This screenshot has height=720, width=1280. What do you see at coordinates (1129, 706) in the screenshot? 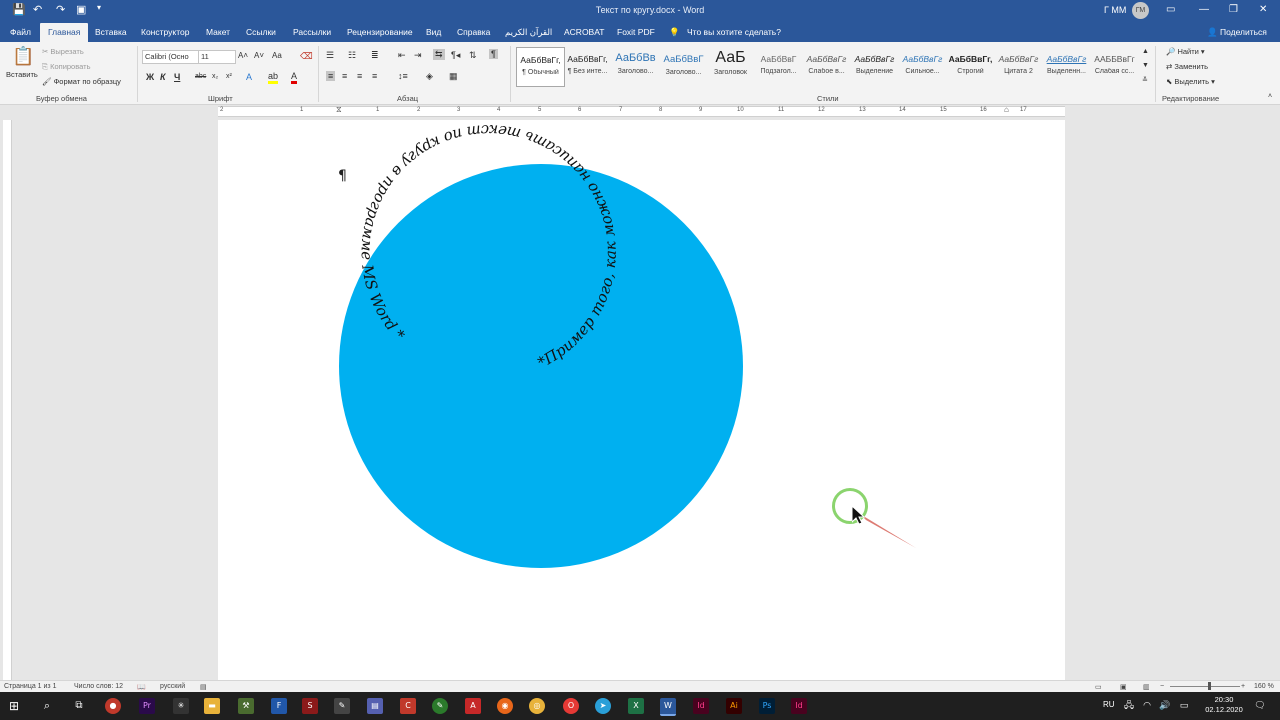
I see `network-icon: 🖧` at bounding box center [1129, 706].